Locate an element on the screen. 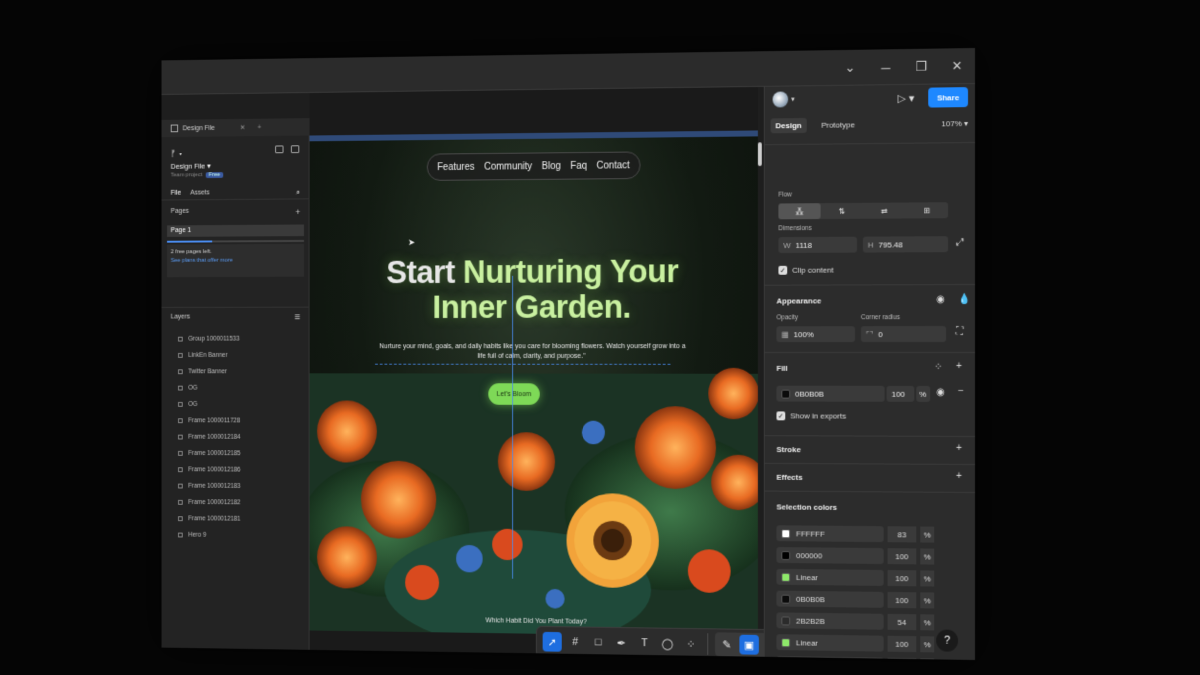  fill-swatch is located at coordinates (786, 394).